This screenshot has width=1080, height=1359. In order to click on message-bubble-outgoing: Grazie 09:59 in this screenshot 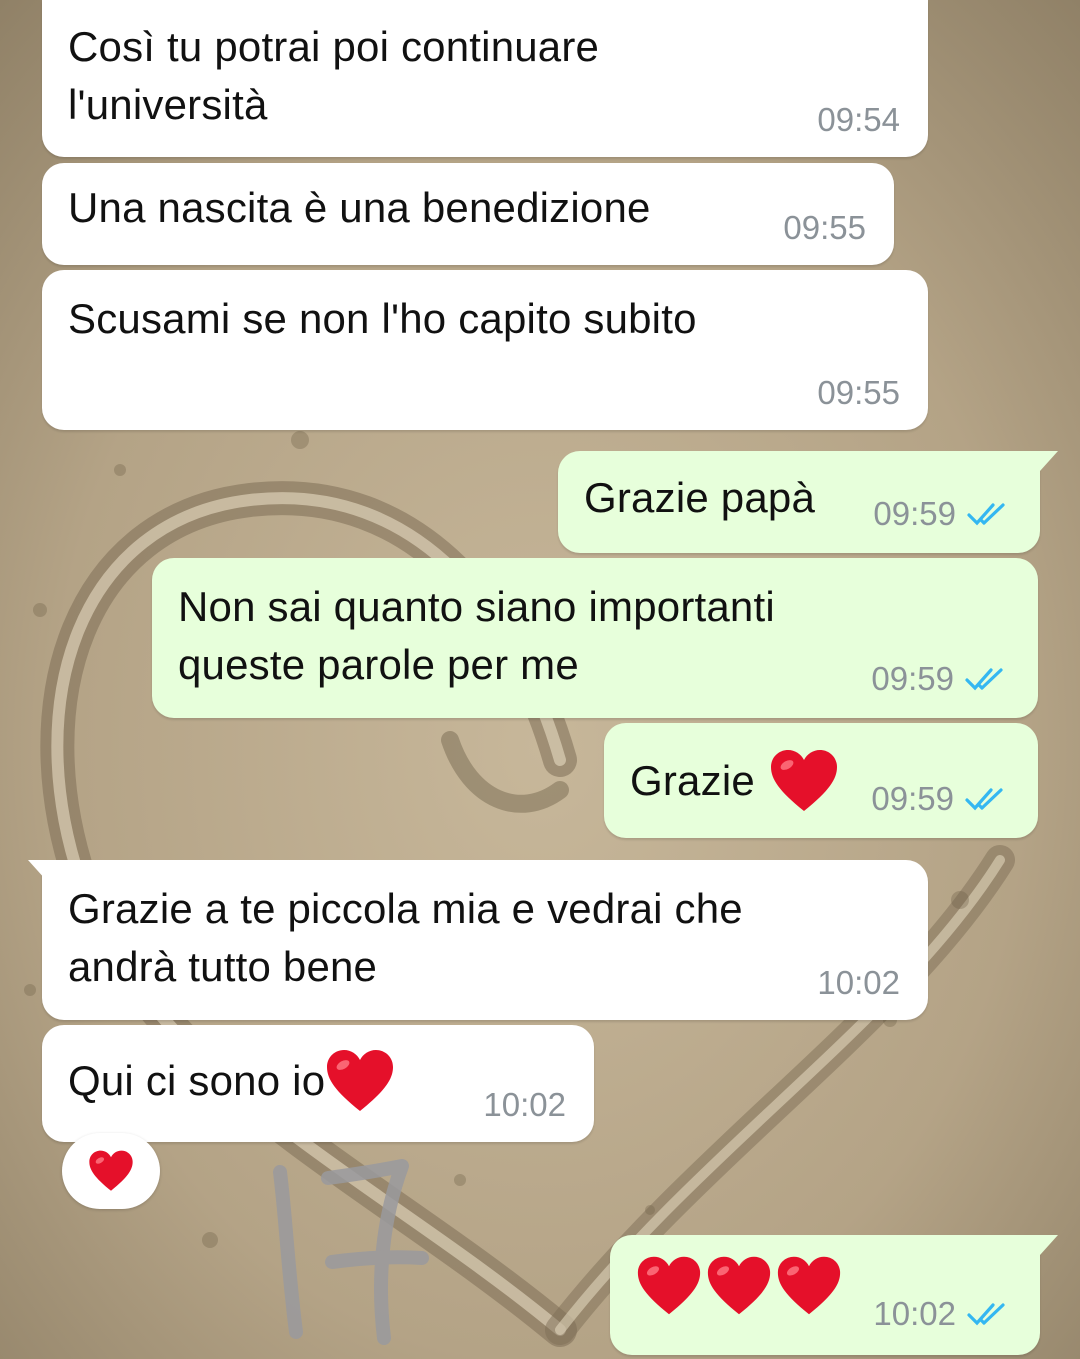, I will do `click(821, 780)`.